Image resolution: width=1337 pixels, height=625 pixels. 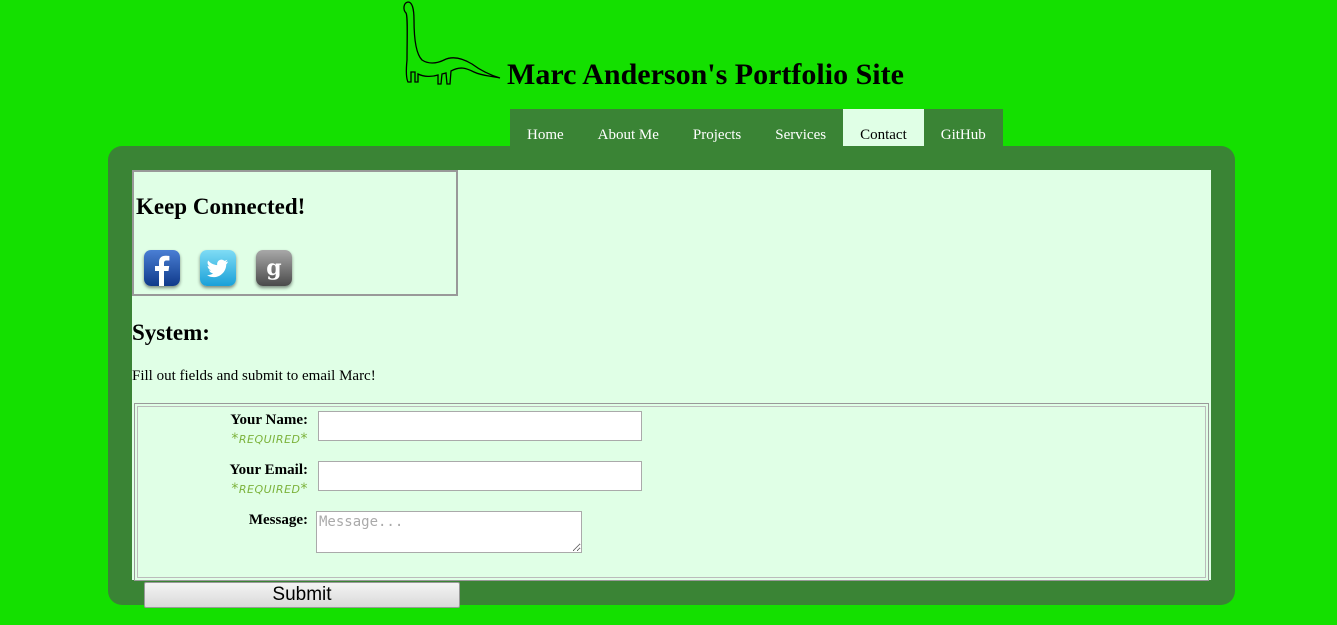 I want to click on dinosaur-logo, so click(x=452, y=43).